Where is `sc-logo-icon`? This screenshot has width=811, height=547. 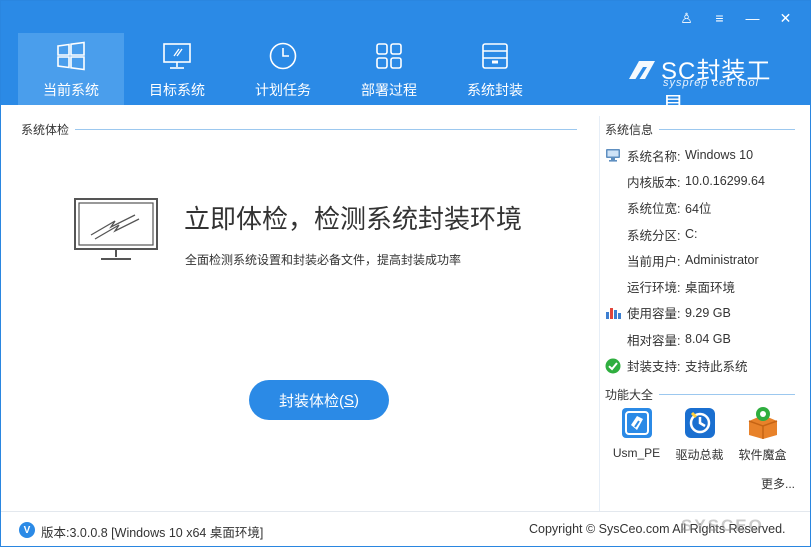 sc-logo-icon is located at coordinates (642, 72).